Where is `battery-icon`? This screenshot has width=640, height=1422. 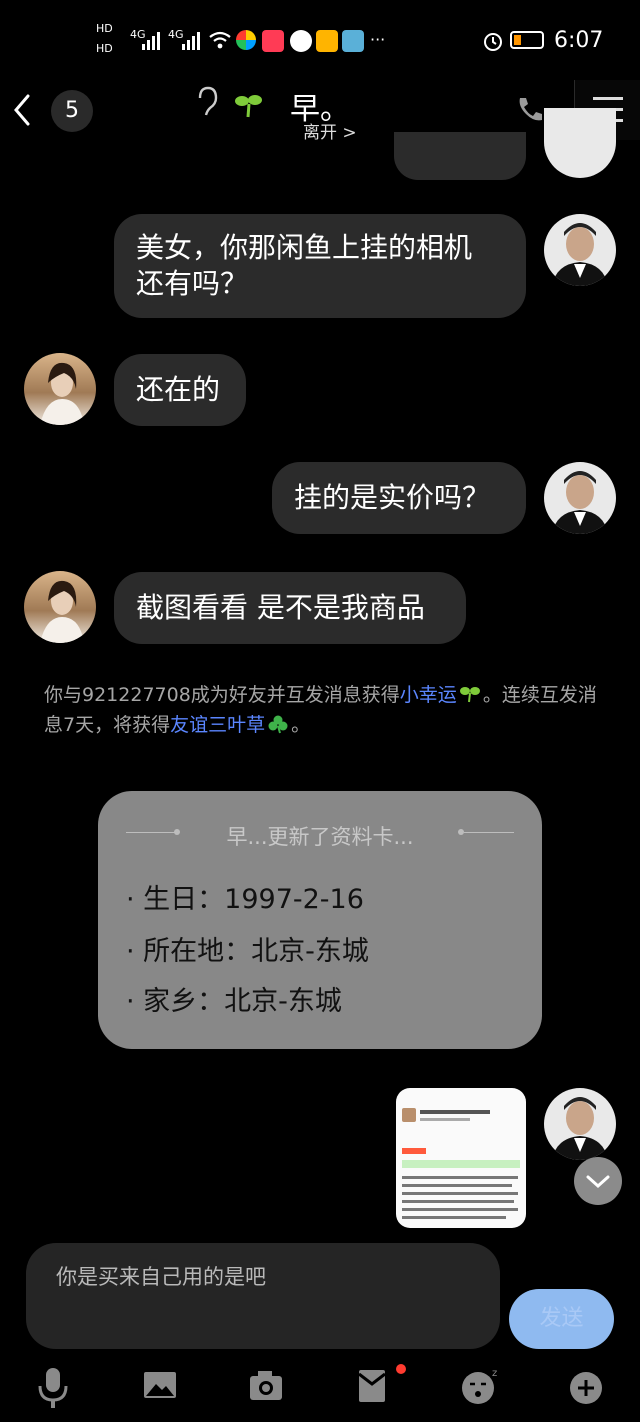
battery-icon is located at coordinates (527, 40).